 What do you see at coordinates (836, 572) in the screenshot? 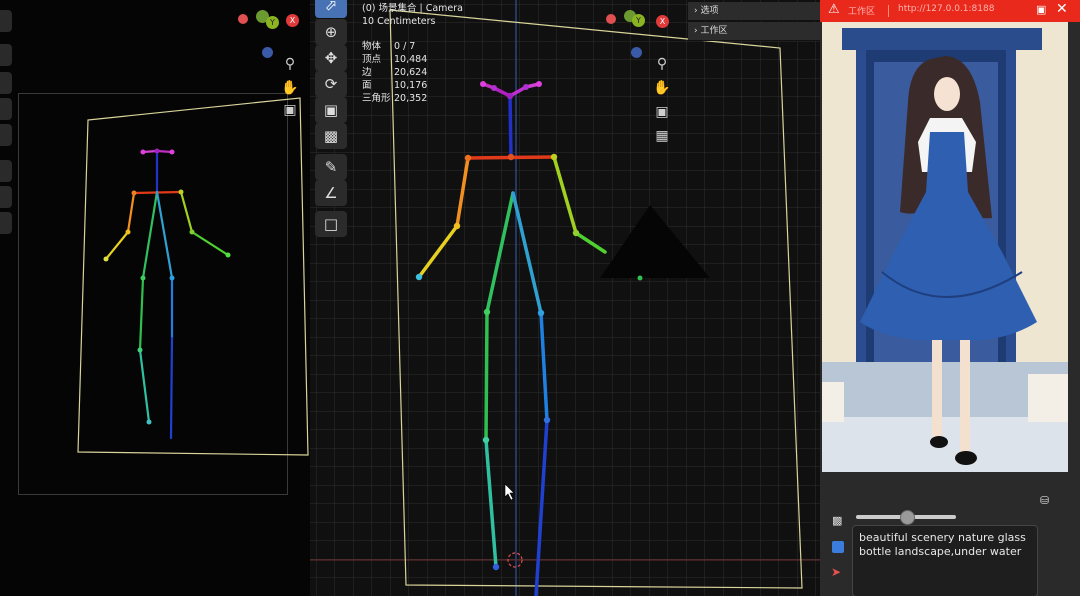
I see `rocket-icon: ➤` at bounding box center [836, 572].